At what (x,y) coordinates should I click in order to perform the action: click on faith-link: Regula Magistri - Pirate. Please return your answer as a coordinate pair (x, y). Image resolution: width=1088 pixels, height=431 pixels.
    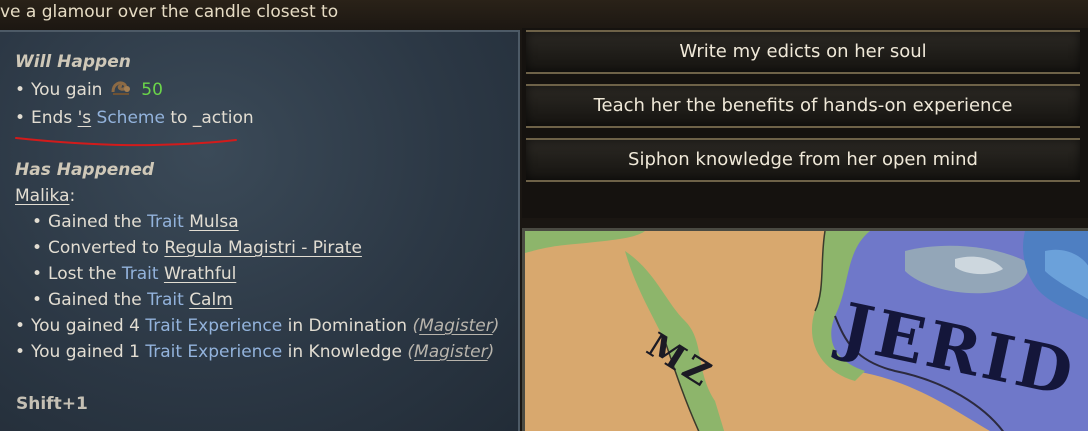
    Looking at the image, I should click on (263, 248).